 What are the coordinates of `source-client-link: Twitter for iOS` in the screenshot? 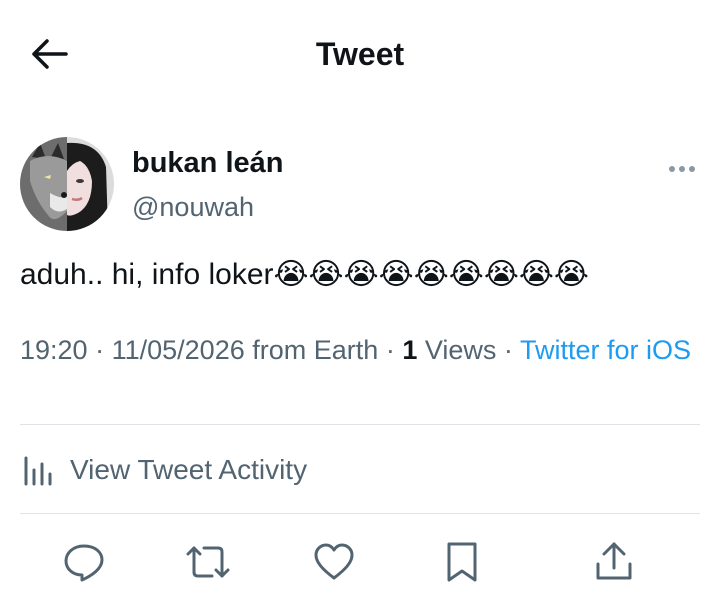 It's located at (605, 350).